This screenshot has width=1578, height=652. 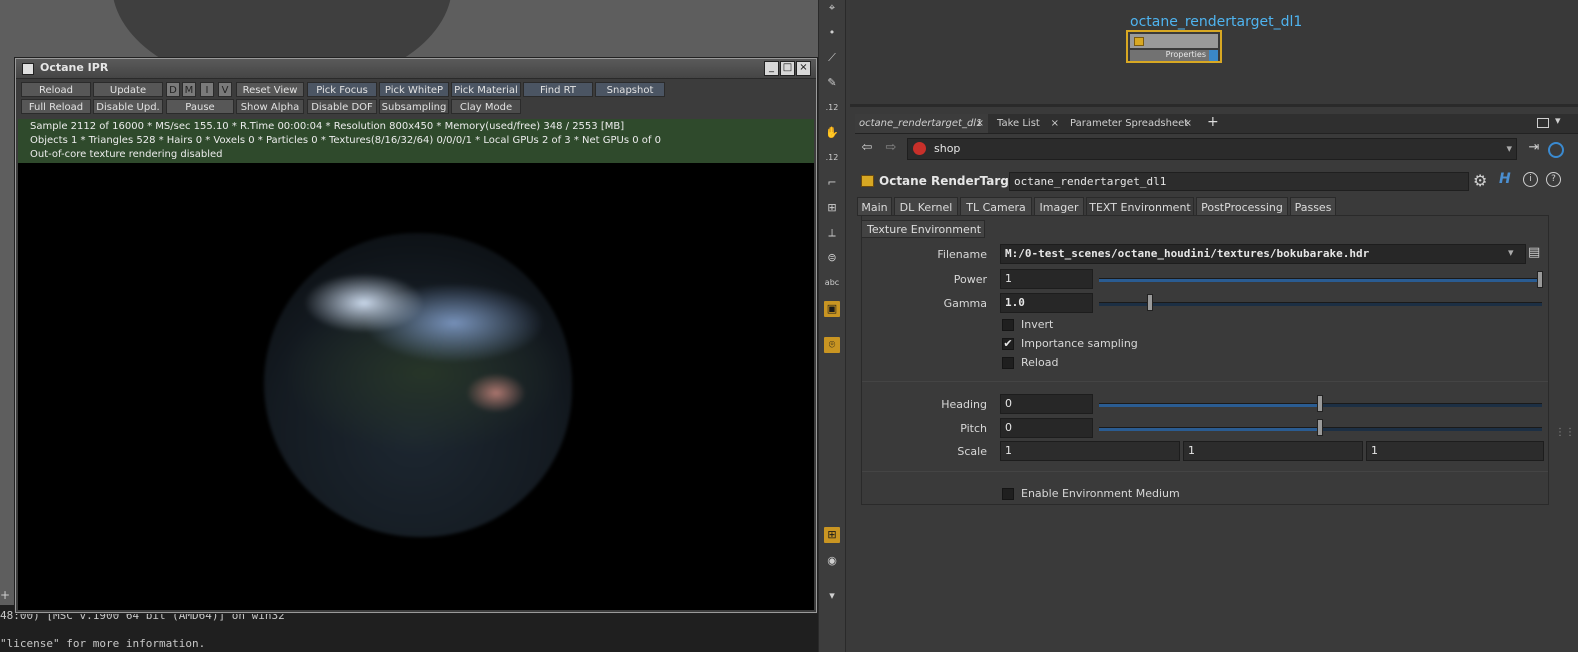 What do you see at coordinates (1313, 206) in the screenshot?
I see `tab-passes: Passes` at bounding box center [1313, 206].